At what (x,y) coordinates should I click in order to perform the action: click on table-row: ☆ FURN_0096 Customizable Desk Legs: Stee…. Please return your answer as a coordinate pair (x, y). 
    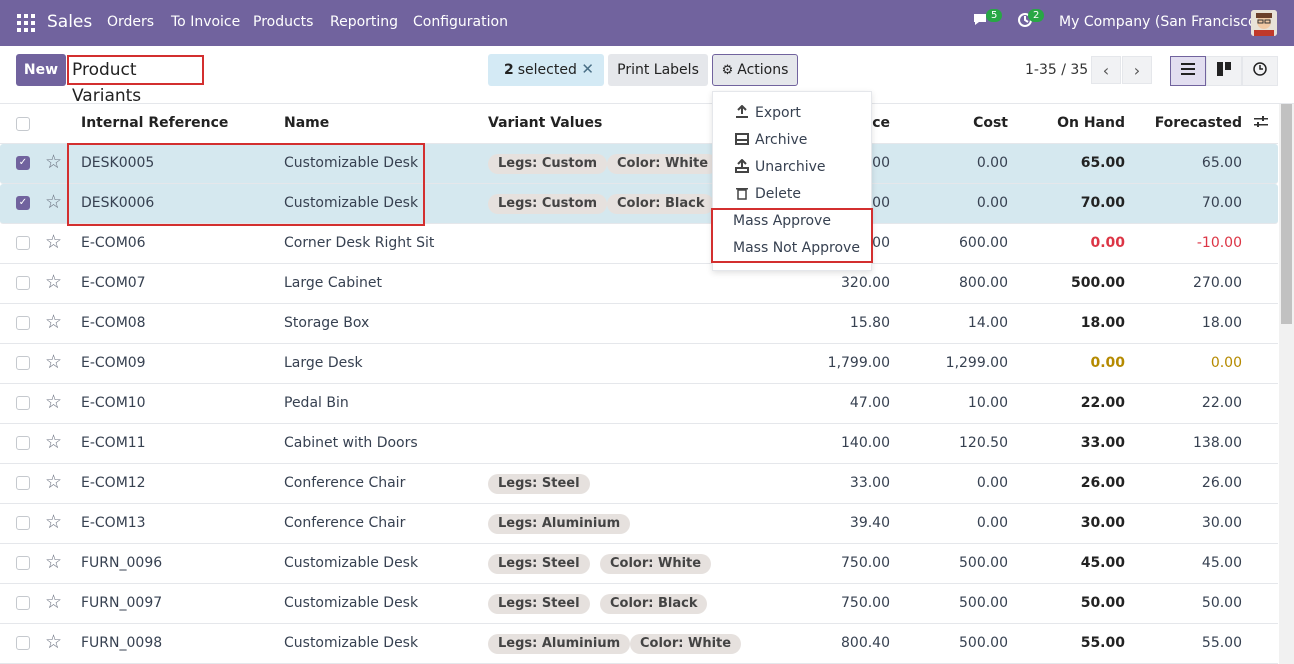
    Looking at the image, I should click on (639, 564).